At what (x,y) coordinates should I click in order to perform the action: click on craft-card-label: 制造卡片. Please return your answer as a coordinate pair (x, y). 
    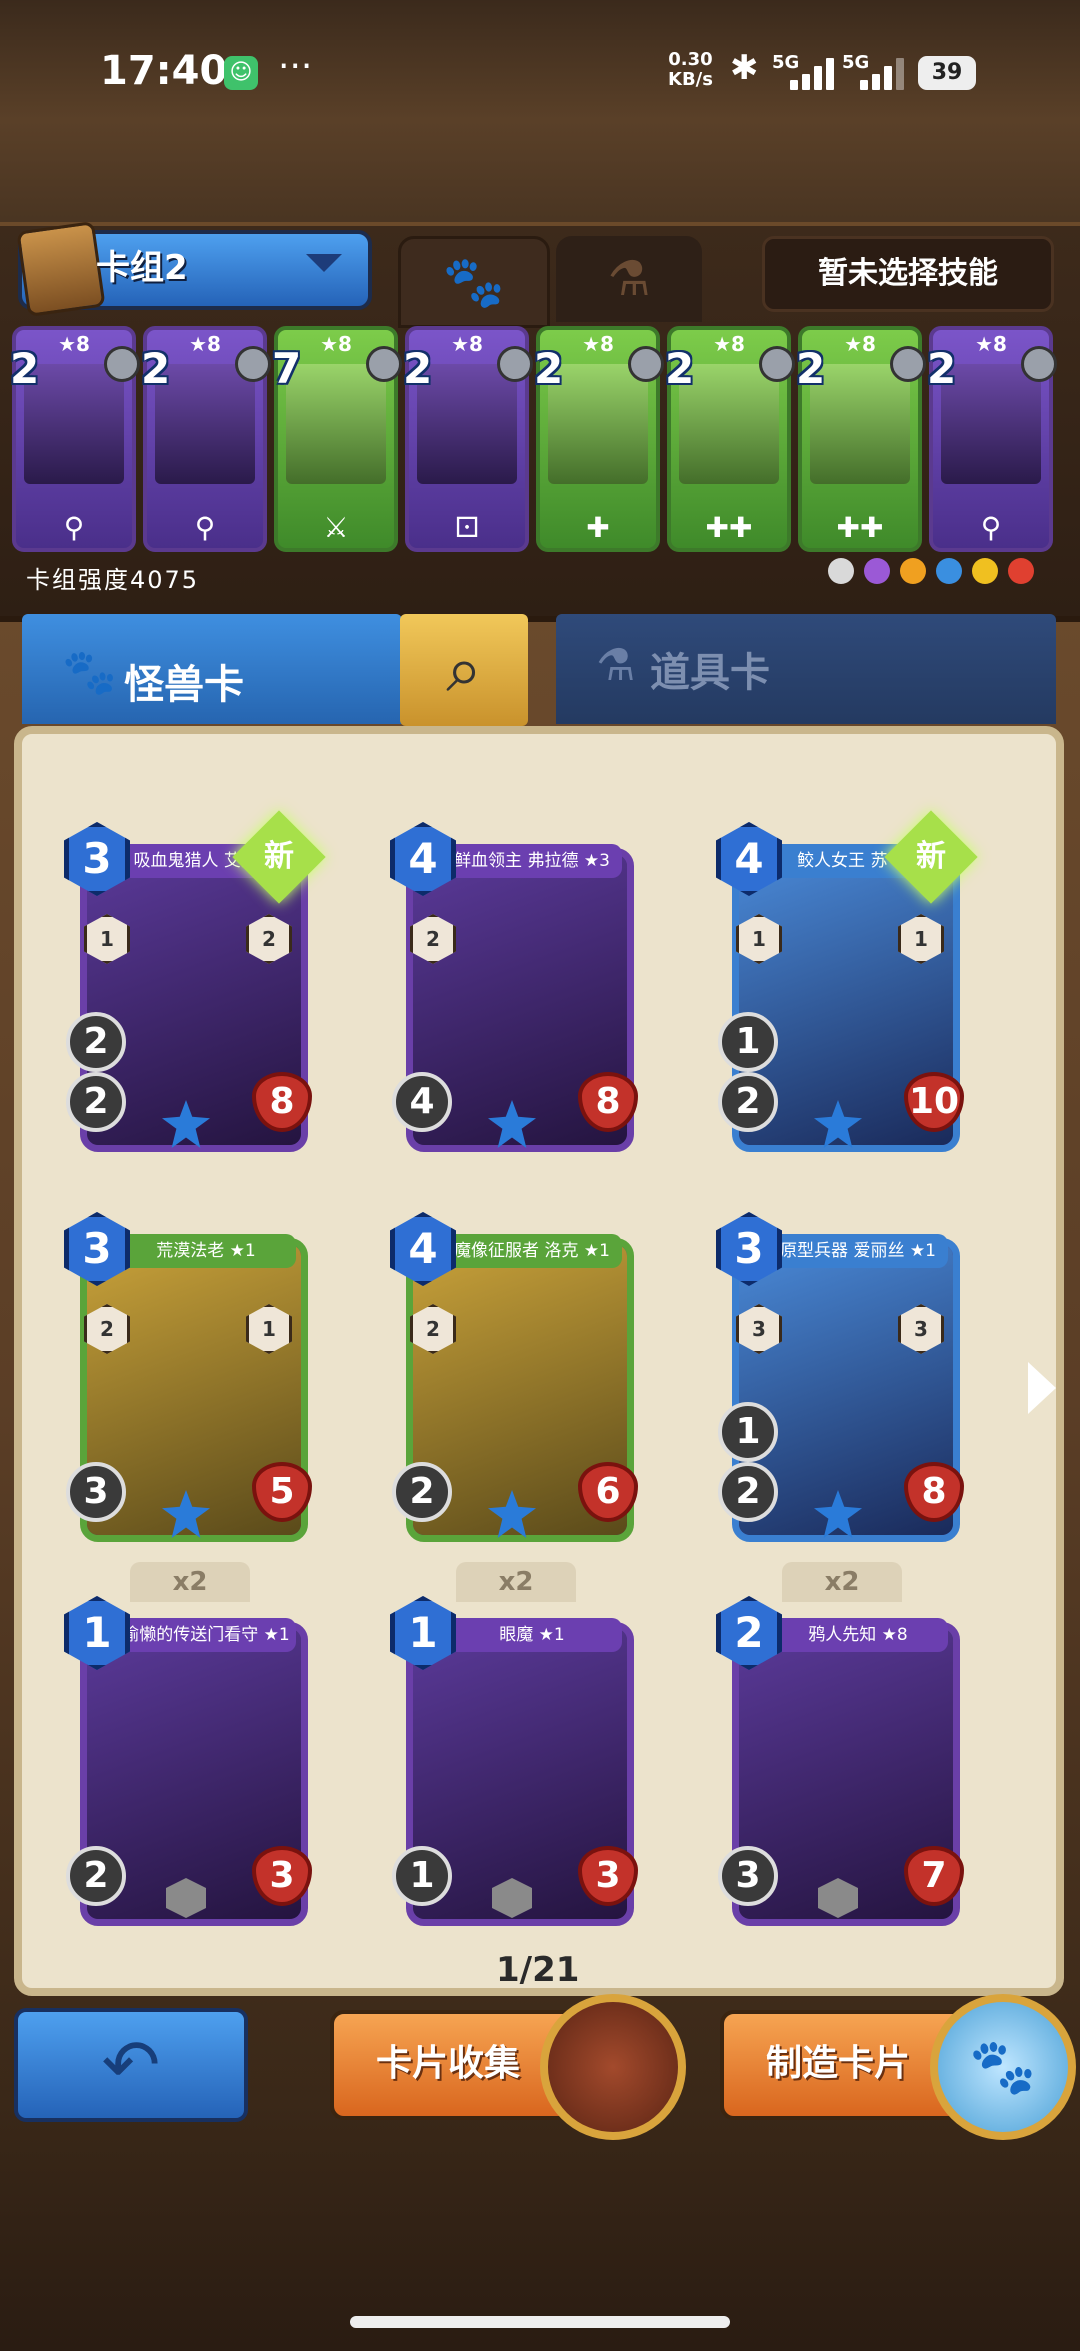
    Looking at the image, I should click on (838, 2063).